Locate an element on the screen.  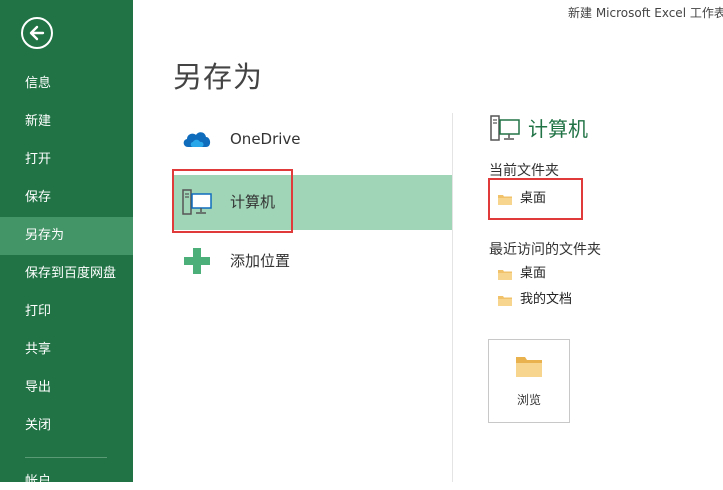
panel-divider is located at coordinates (452, 297).